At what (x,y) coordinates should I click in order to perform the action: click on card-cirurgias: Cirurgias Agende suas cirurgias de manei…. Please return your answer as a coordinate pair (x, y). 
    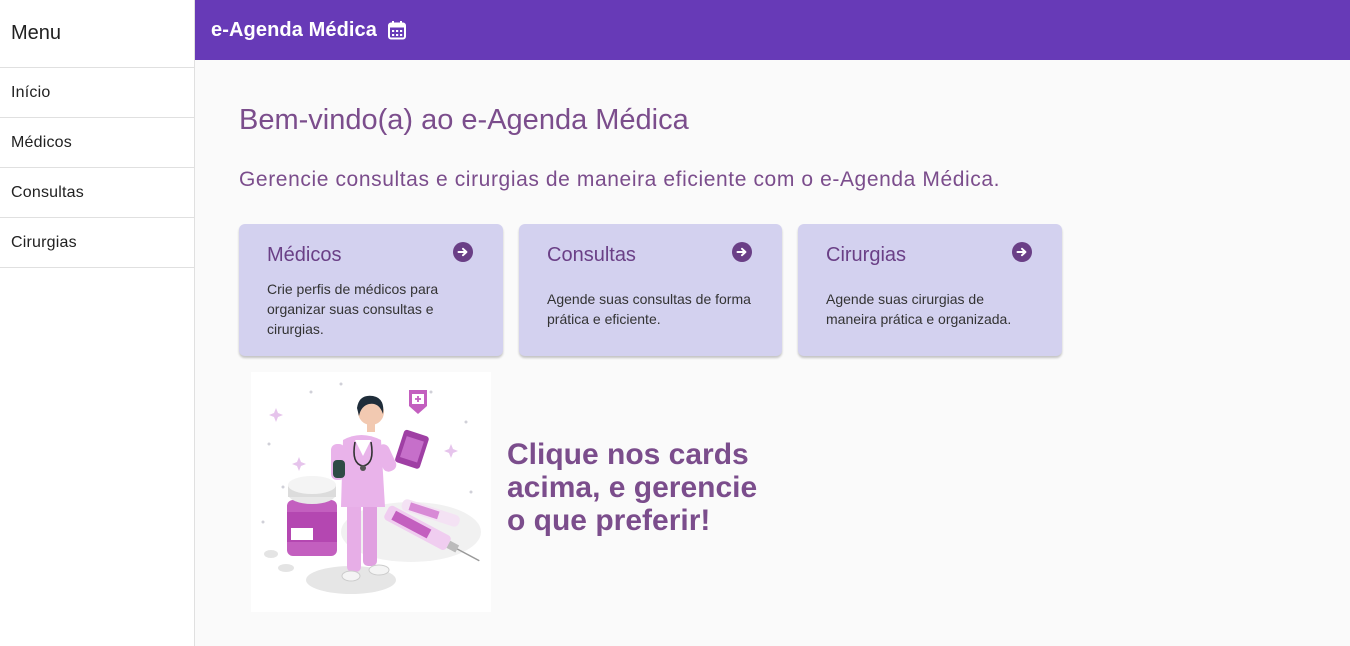
    Looking at the image, I should click on (930, 290).